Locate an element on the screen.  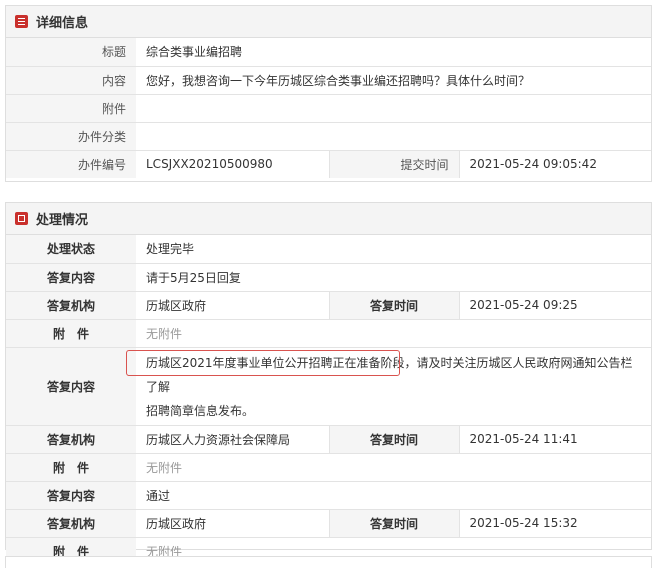
case-number-label: 办件编号 is located at coordinates (71, 163).